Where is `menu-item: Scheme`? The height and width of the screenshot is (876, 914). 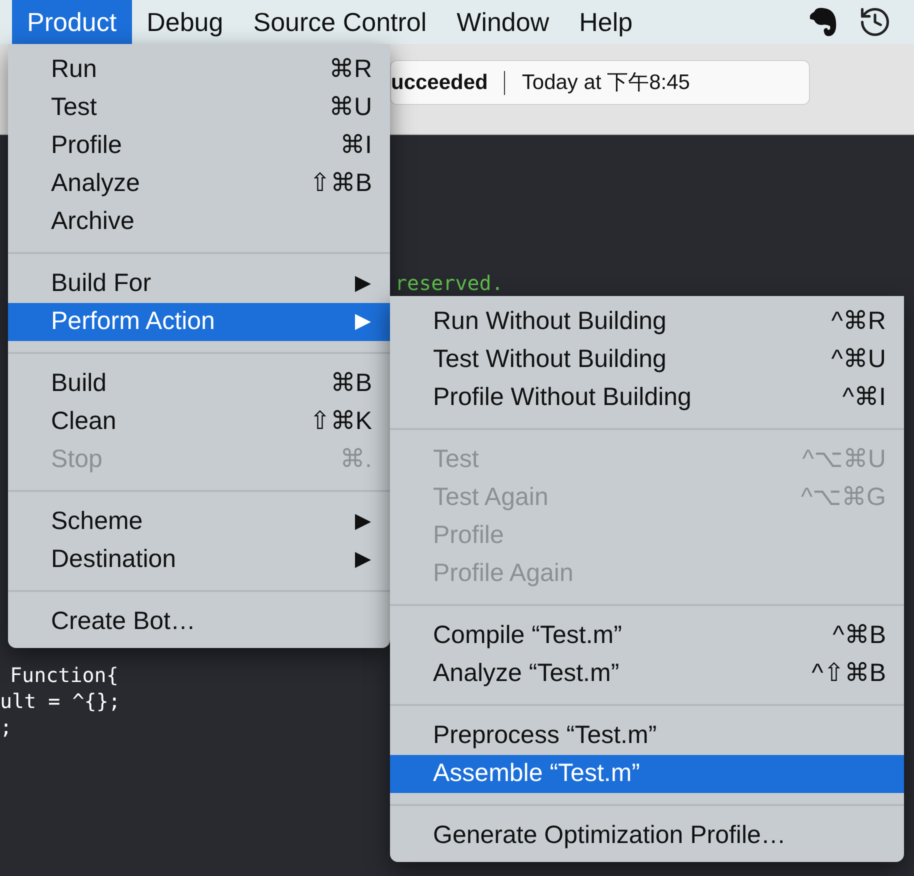 menu-item: Scheme is located at coordinates (199, 522).